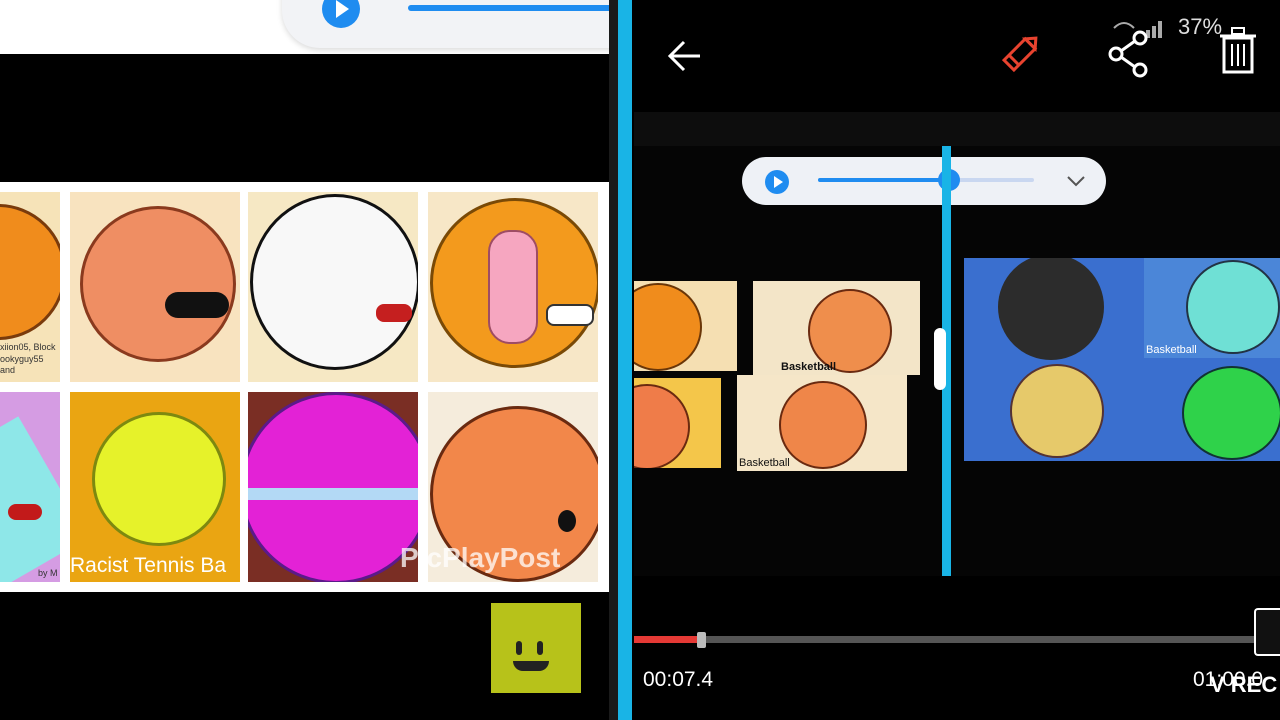 This screenshot has height=720, width=1280. I want to click on chevron-down-icon, so click(1076, 181).